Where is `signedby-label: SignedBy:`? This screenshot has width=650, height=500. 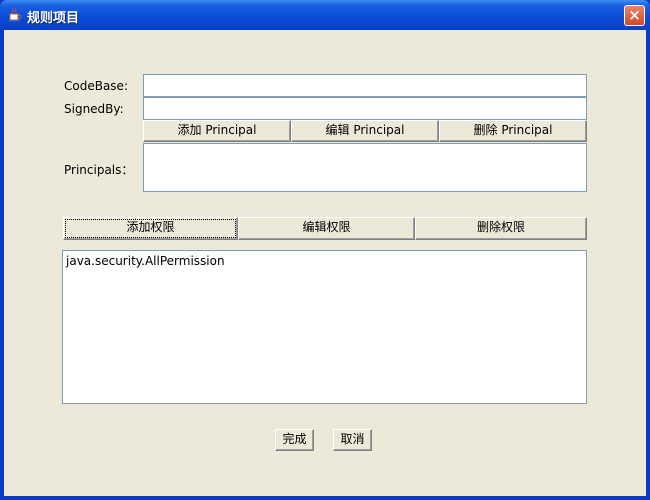
signedby-label: SignedBy: is located at coordinates (94, 109).